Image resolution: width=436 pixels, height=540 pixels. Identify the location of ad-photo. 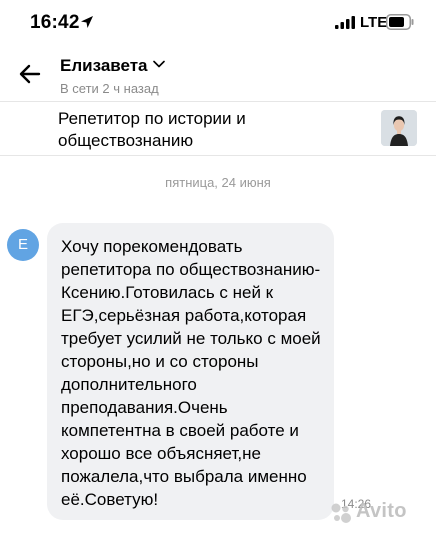
(399, 128).